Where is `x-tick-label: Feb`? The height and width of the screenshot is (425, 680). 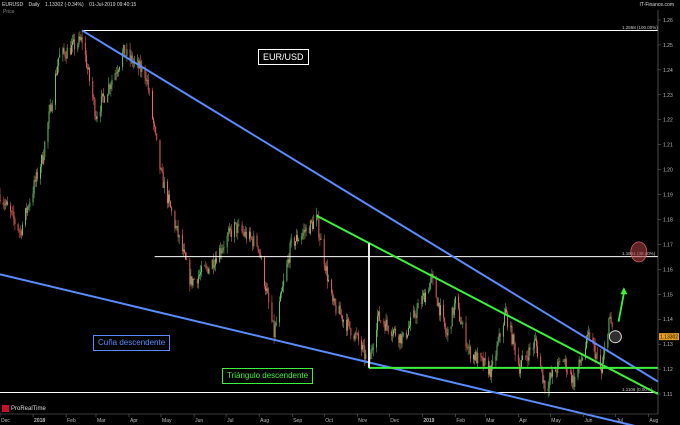 x-tick-label: Feb is located at coordinates (460, 421).